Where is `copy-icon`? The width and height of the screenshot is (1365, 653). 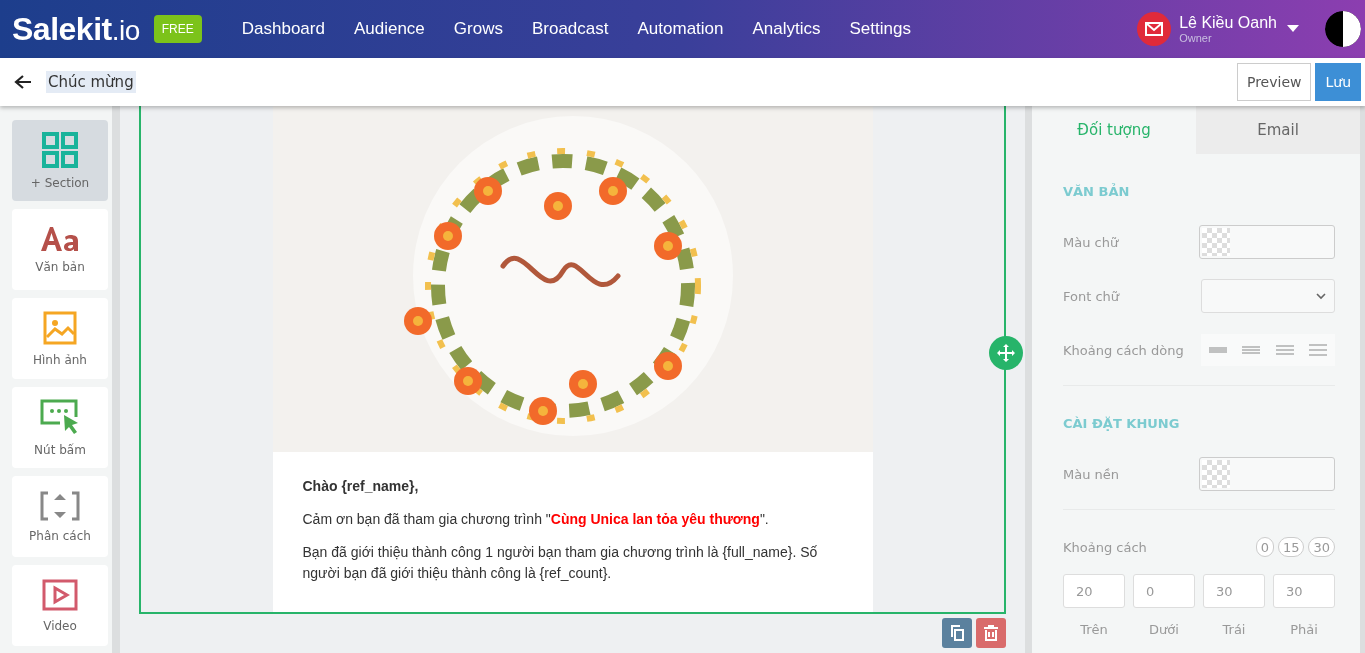 copy-icon is located at coordinates (957, 633).